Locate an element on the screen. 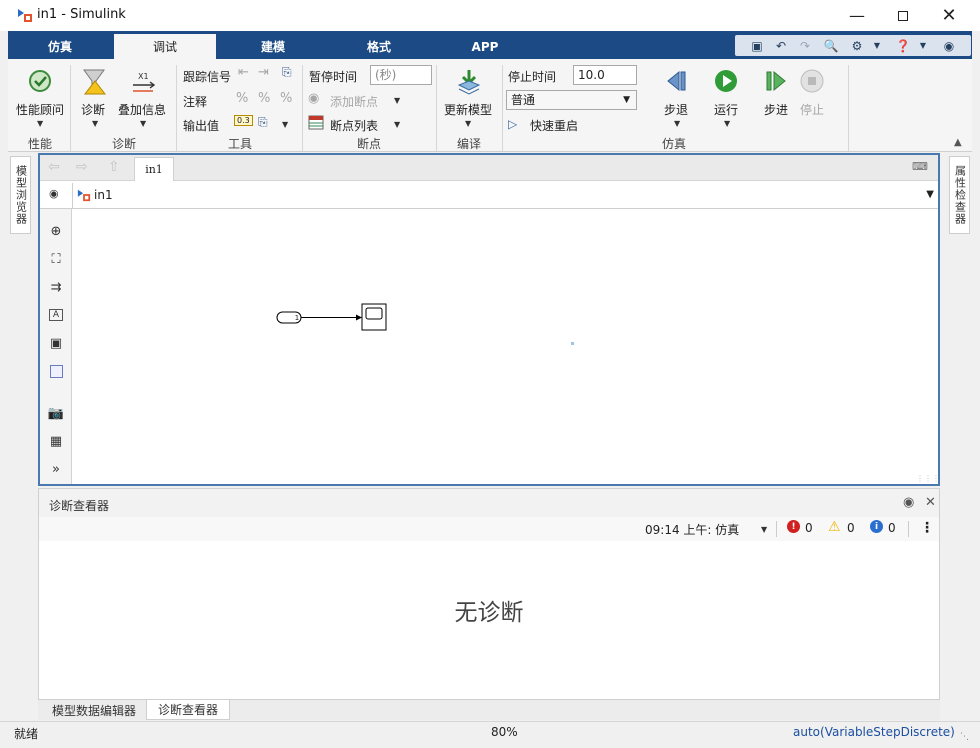  title-bar: in1 - Simulink — ✕ is located at coordinates (490, 15).